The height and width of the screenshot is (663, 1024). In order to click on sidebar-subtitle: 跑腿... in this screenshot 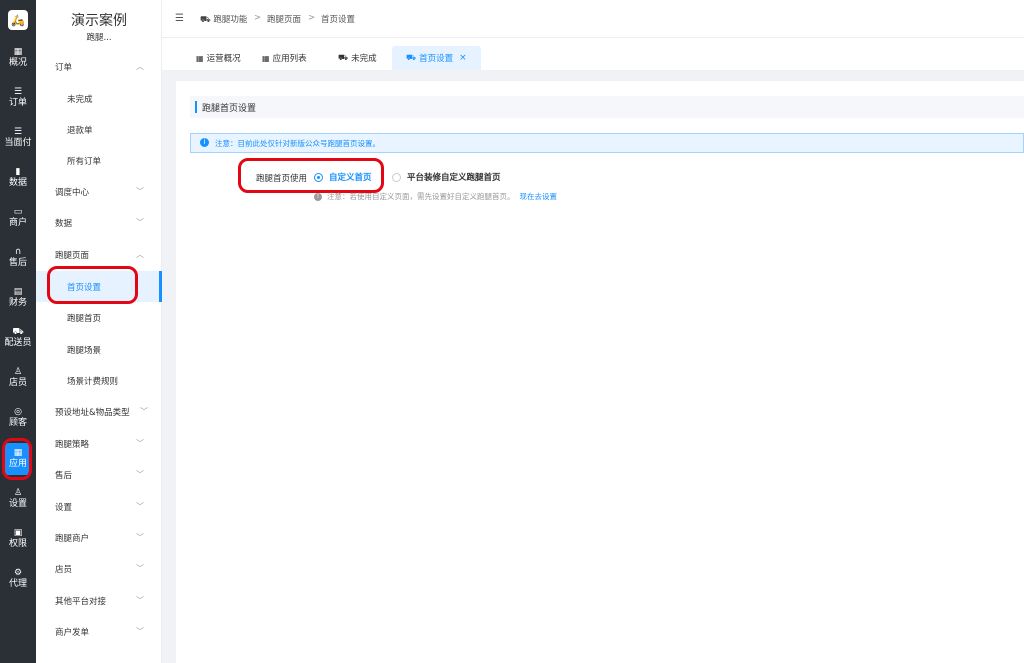, I will do `click(99, 38)`.